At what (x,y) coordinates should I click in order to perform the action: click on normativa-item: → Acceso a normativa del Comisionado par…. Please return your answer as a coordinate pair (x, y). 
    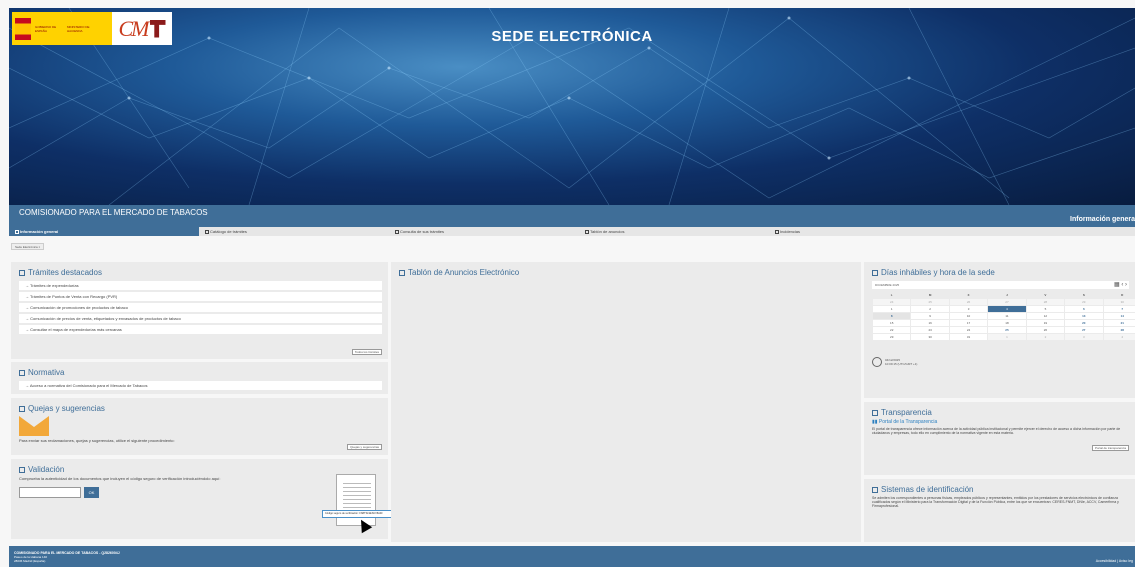
    Looking at the image, I should click on (200, 385).